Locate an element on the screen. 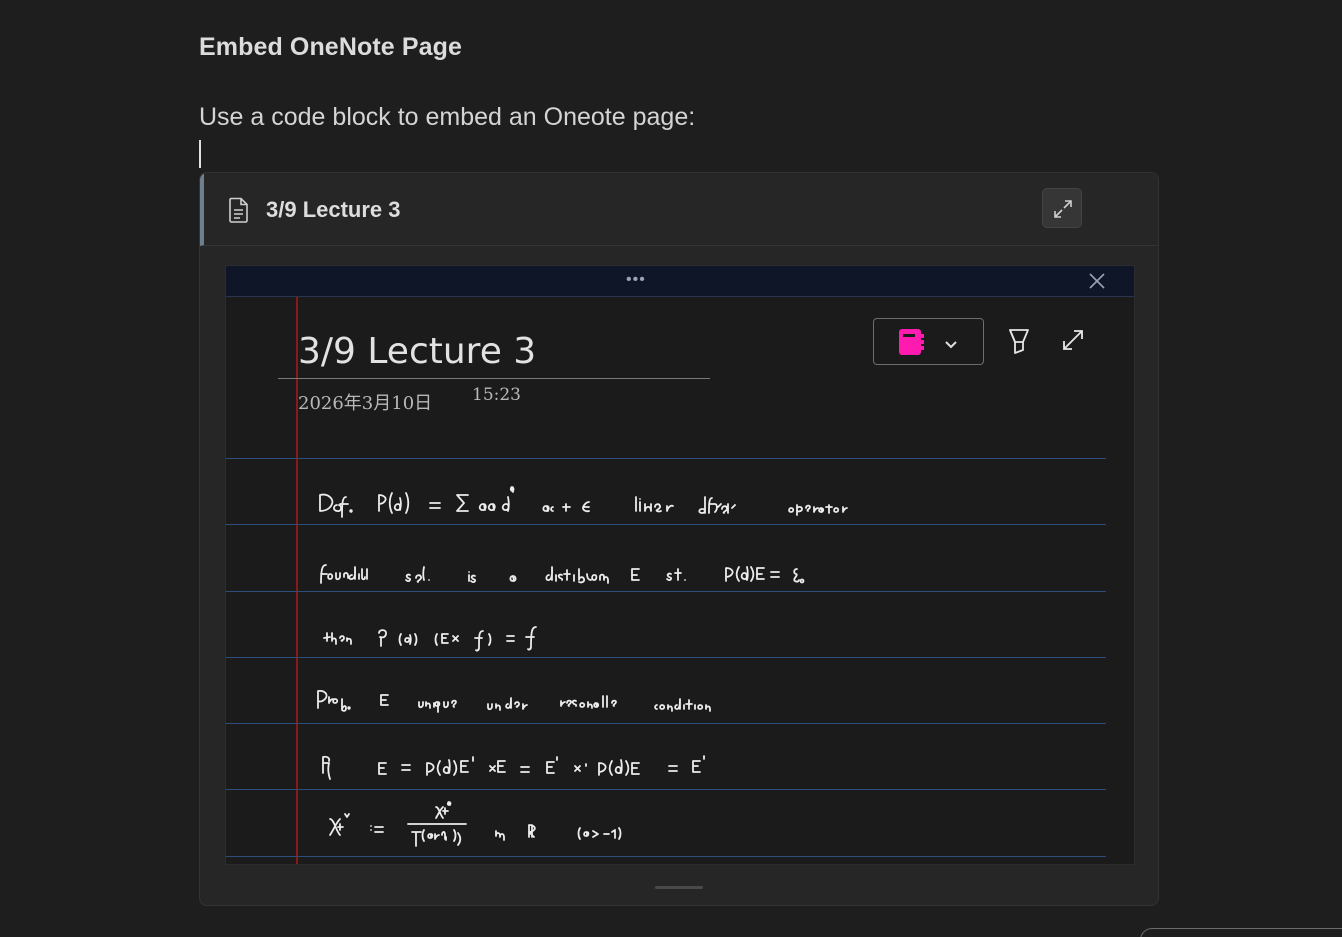 The width and height of the screenshot is (1342, 937). close-icon is located at coordinates (1097, 283).